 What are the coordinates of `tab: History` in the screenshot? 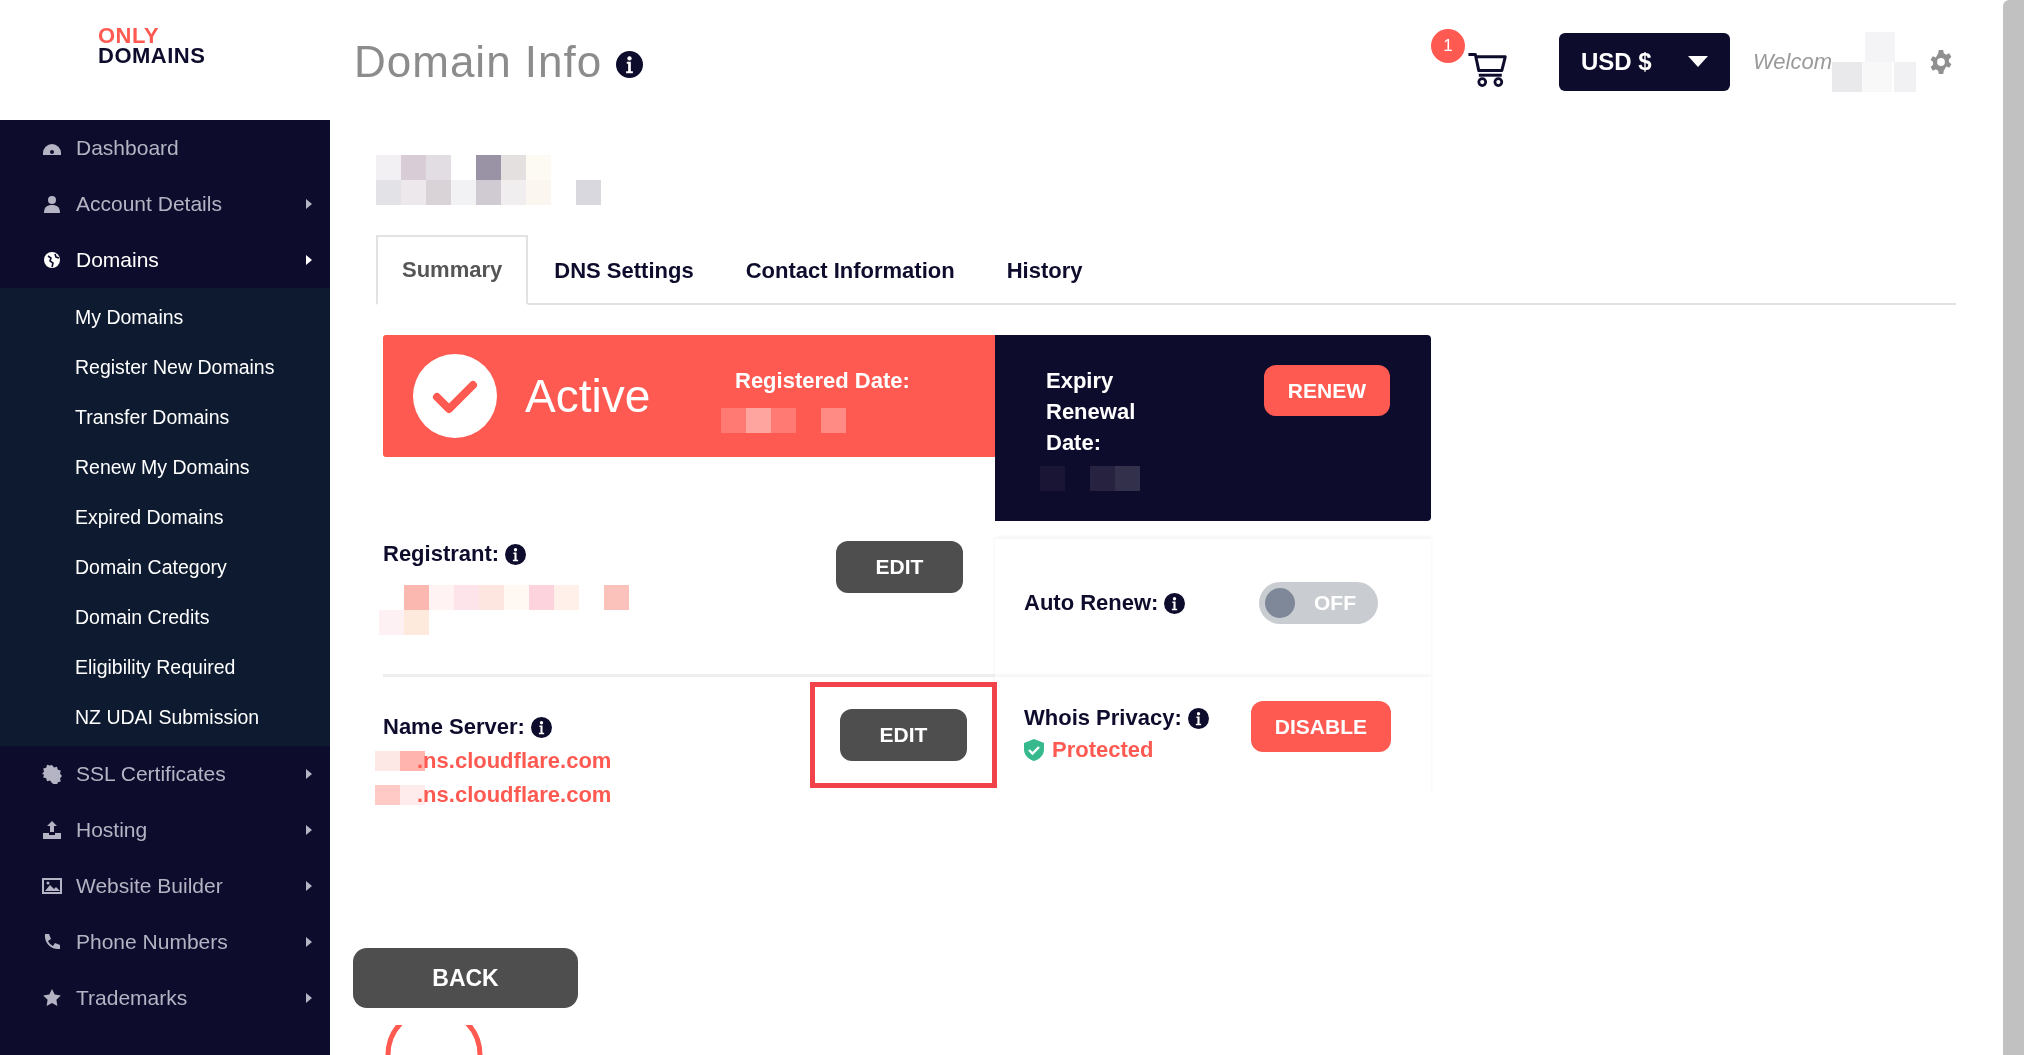 It's located at (1044, 270).